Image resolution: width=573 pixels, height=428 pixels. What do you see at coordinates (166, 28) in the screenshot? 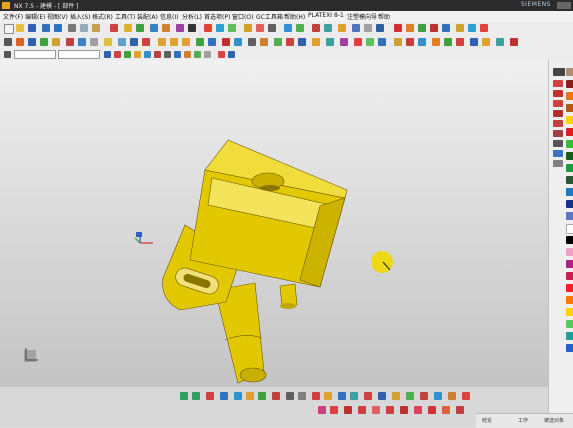
I see `blend-icon` at bounding box center [166, 28].